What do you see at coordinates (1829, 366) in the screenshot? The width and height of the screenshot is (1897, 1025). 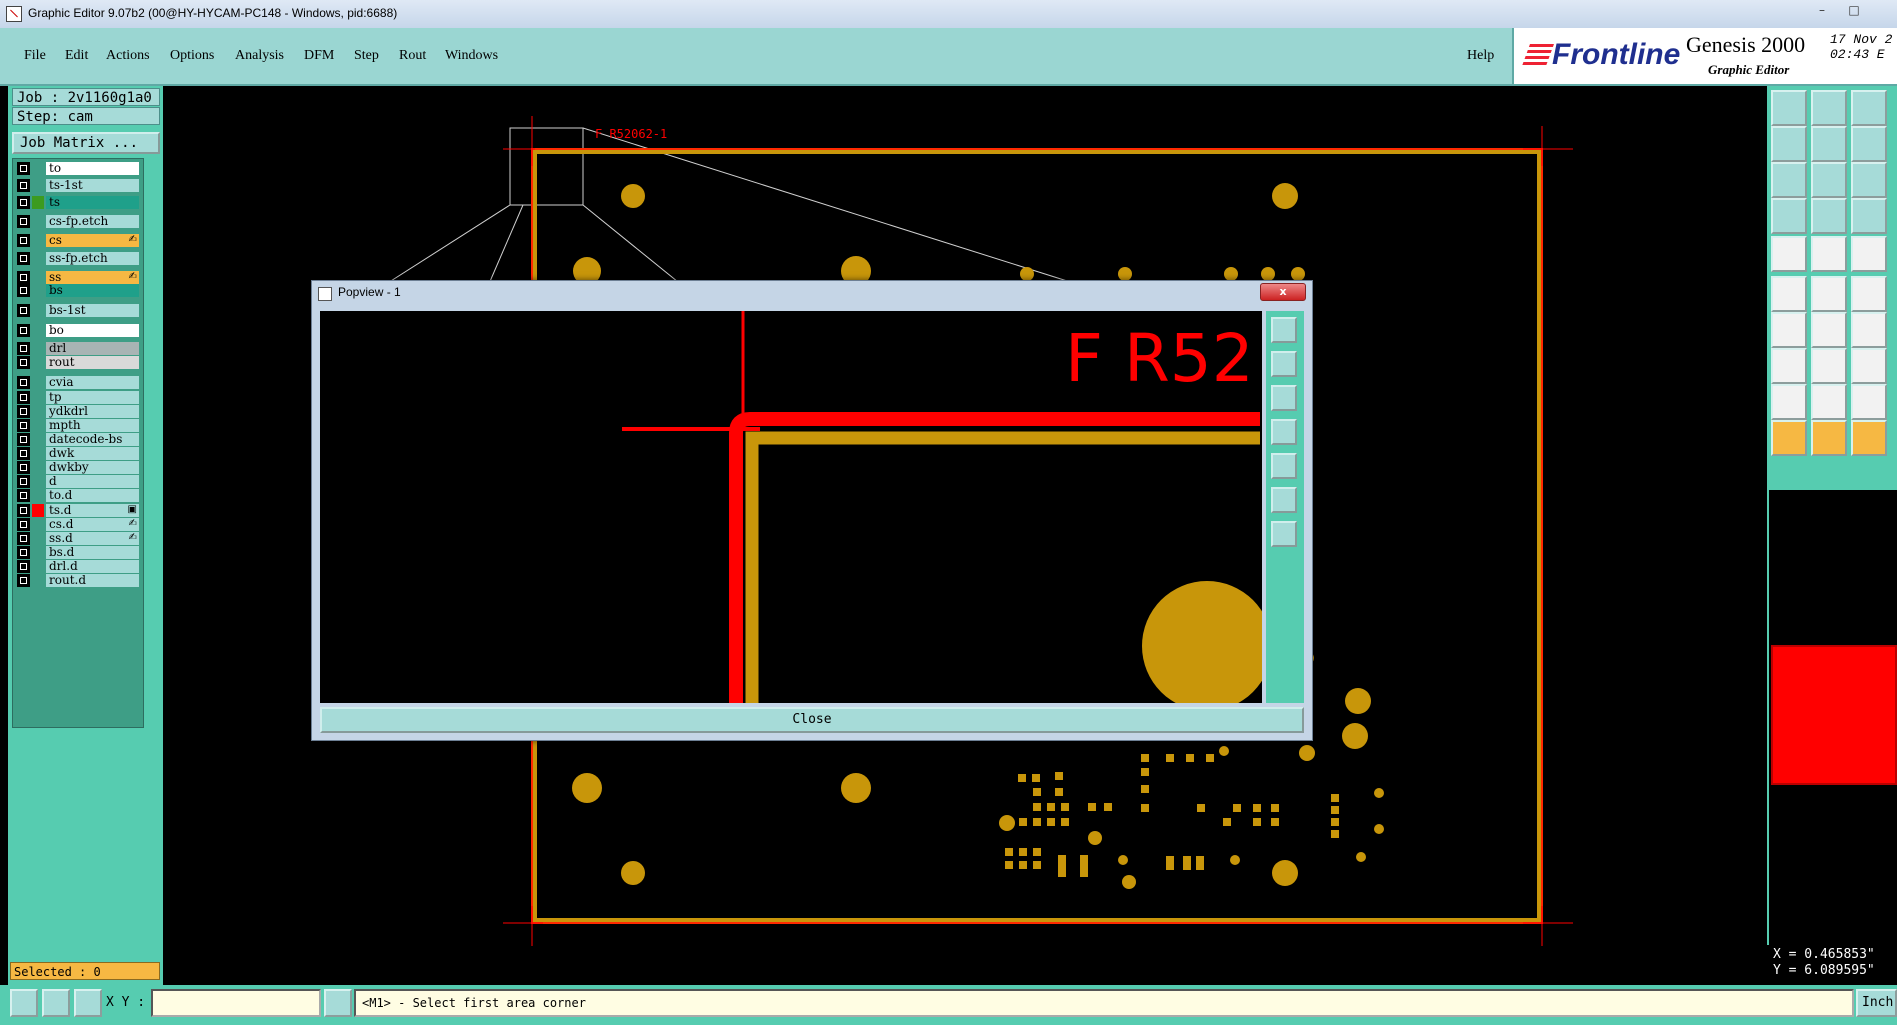 I see `bar-icon` at bounding box center [1829, 366].